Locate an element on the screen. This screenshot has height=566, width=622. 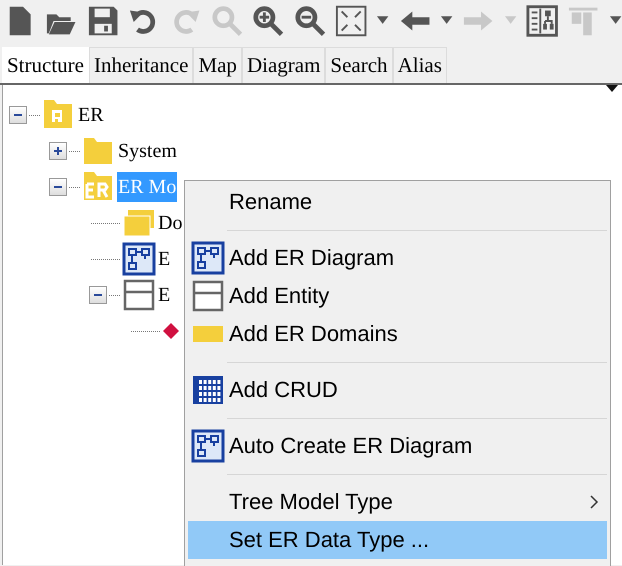
expand-toggle is located at coordinates (58, 151).